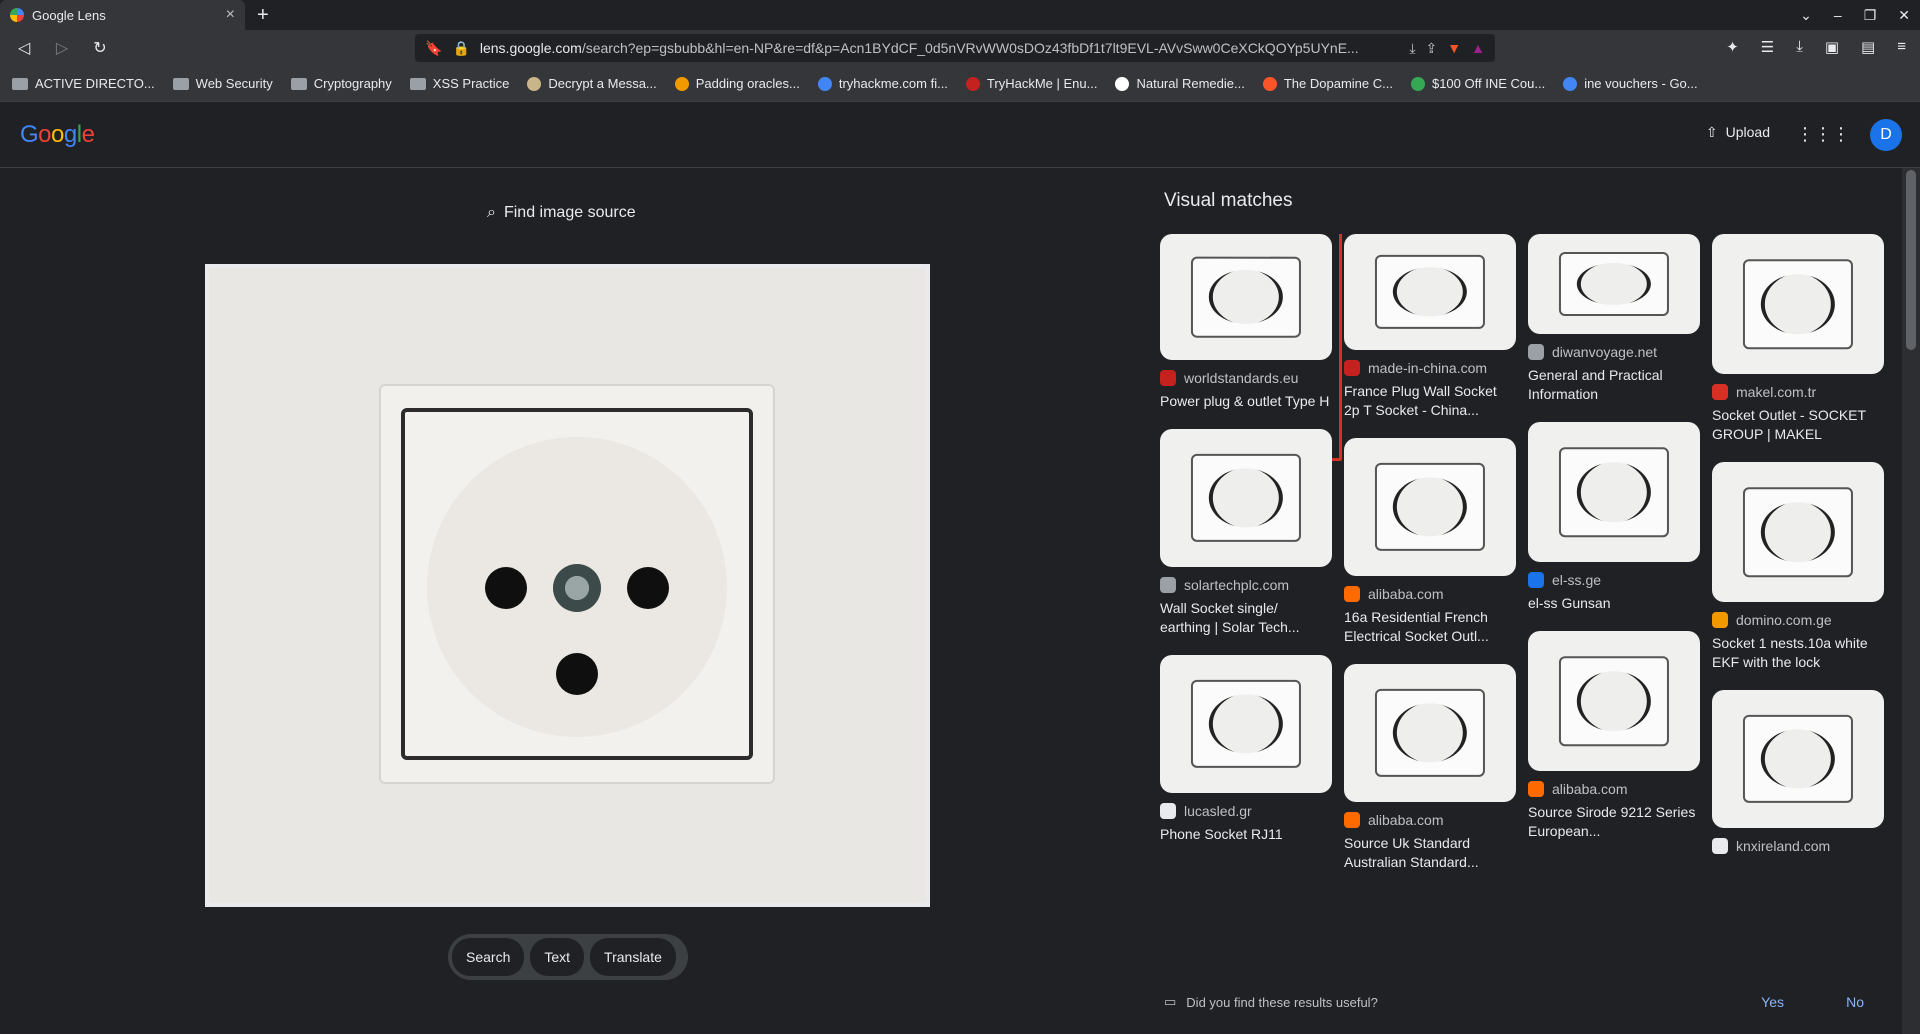 This screenshot has height=1034, width=1920. I want to click on result-source: knxireland.com, so click(1798, 846).